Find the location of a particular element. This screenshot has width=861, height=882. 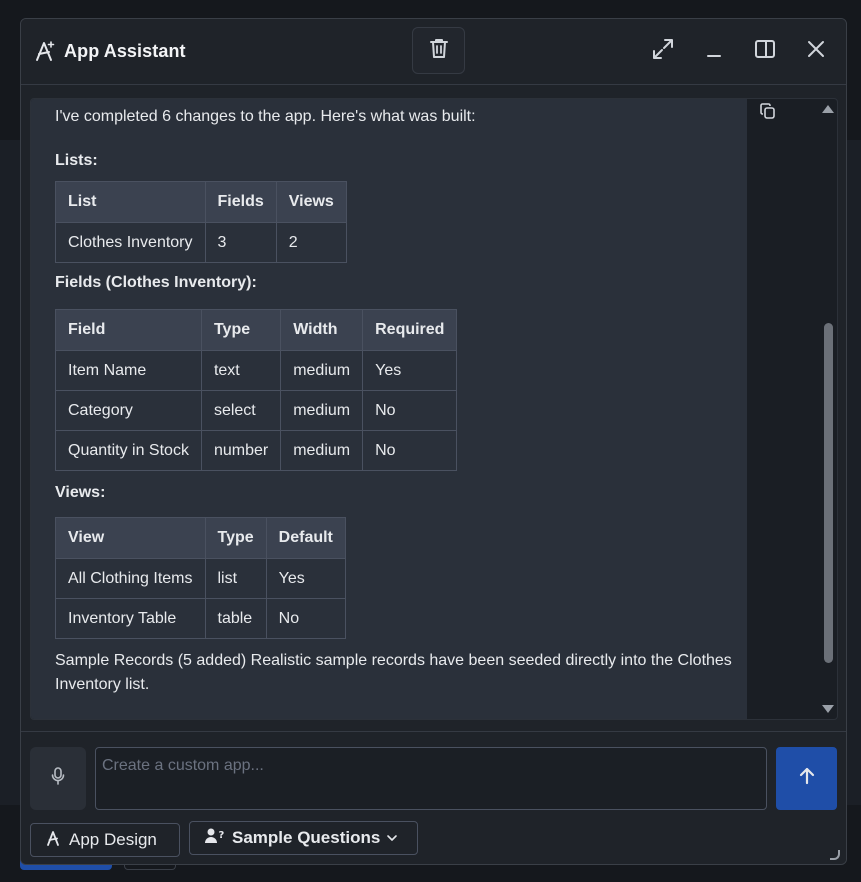

sample-questions-dropdown: ? Sample Questions is located at coordinates (303, 838).